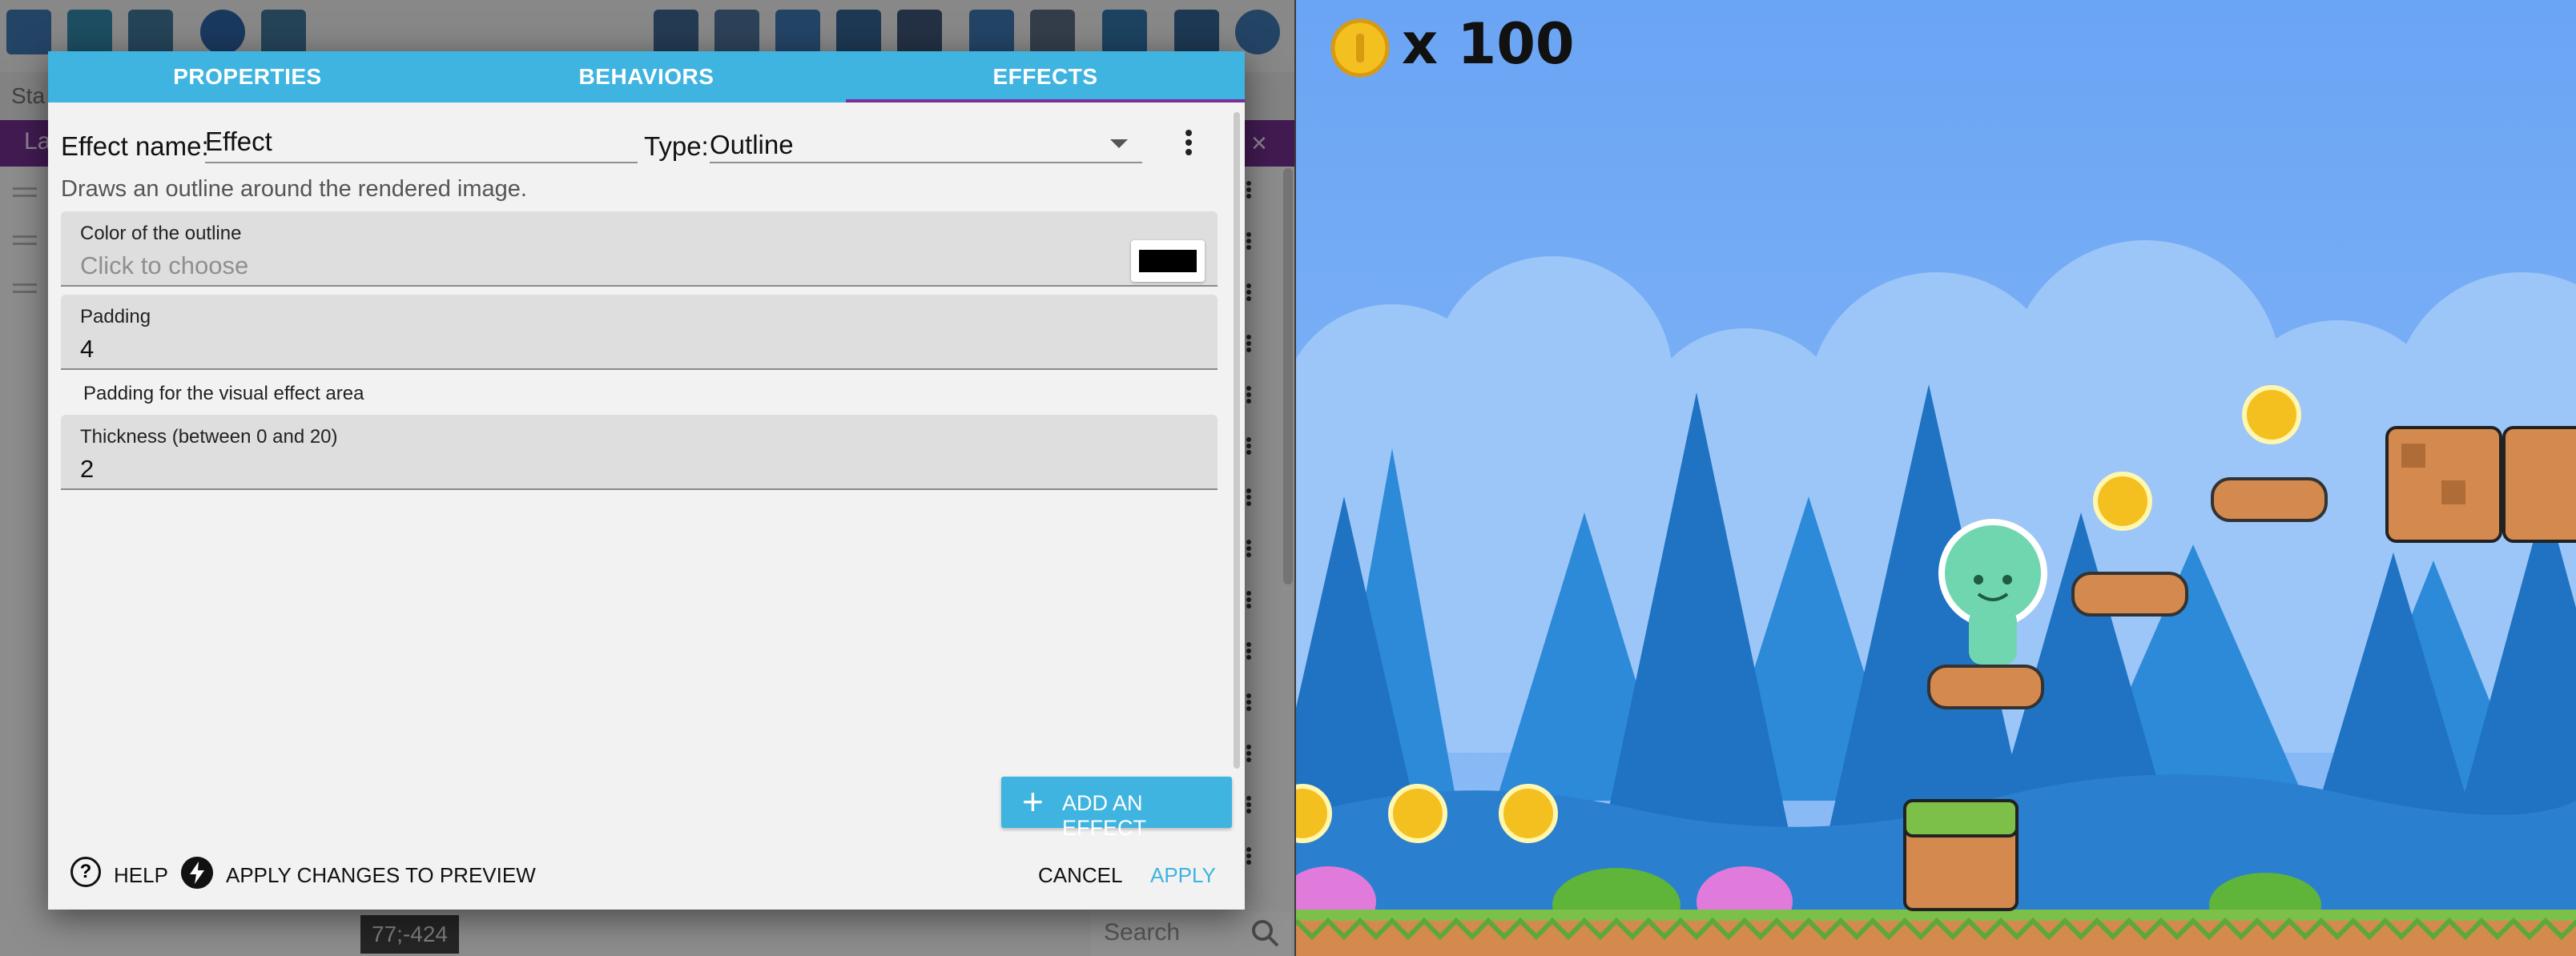 This screenshot has height=956, width=2576. Describe the element at coordinates (1045, 76) in the screenshot. I see `tab-effects: EFFECTS` at that location.